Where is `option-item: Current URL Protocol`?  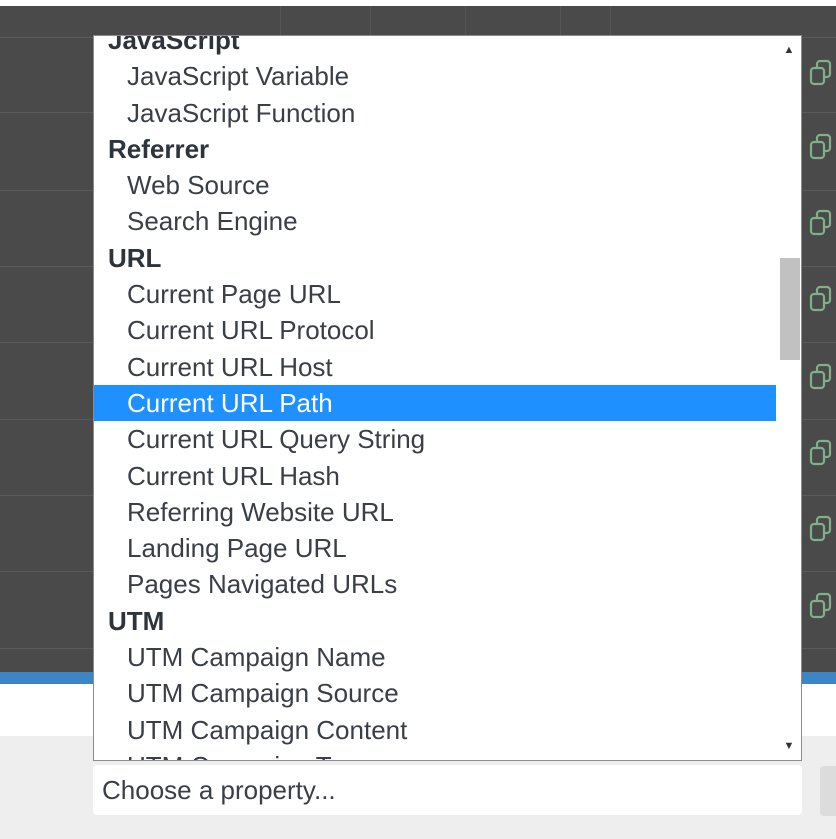
option-item: Current URL Protocol is located at coordinates (435, 330).